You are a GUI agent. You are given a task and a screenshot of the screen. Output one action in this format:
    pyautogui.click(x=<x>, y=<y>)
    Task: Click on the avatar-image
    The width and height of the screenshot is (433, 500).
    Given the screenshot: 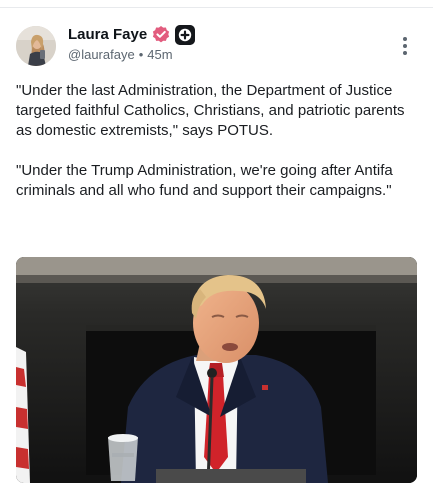 What is the action you would take?
    pyautogui.click(x=36, y=46)
    